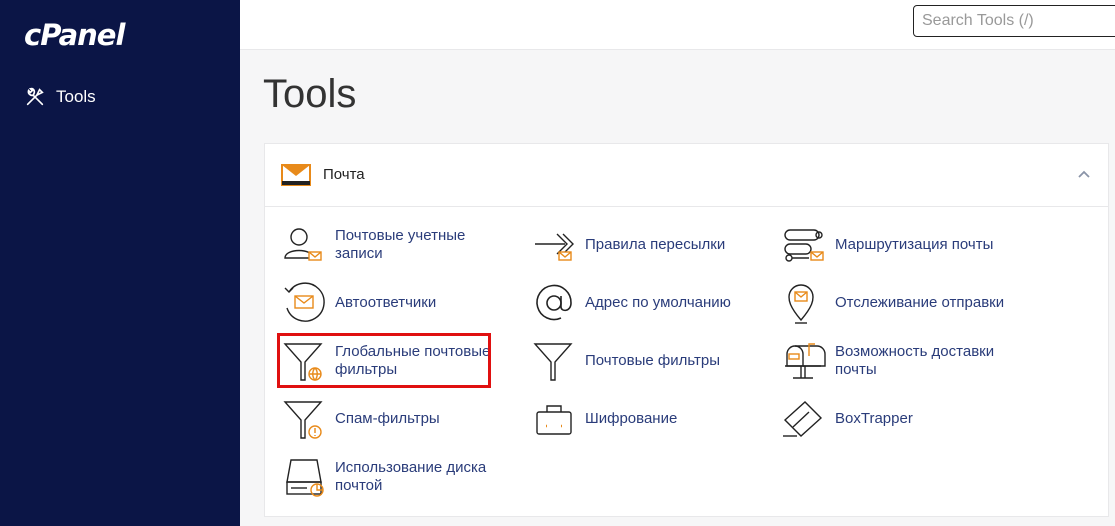 Image resolution: width=1115 pixels, height=526 pixels. What do you see at coordinates (411, 476) in the screenshot?
I see `tool-label: Использование диска почтой` at bounding box center [411, 476].